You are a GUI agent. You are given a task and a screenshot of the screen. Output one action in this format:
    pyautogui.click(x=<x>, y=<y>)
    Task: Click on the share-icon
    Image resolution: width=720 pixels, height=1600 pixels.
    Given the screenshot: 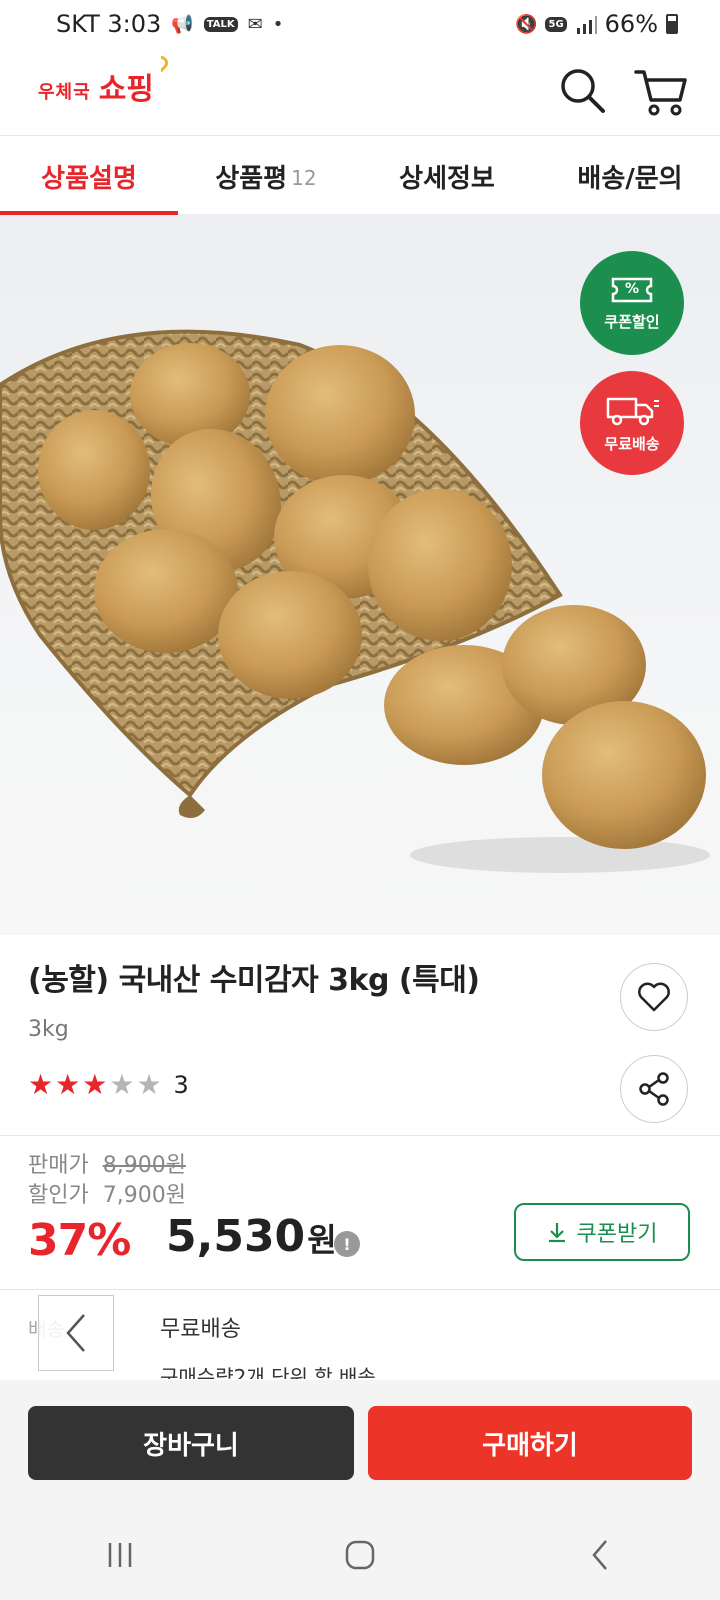 What is the action you would take?
    pyautogui.click(x=654, y=1089)
    